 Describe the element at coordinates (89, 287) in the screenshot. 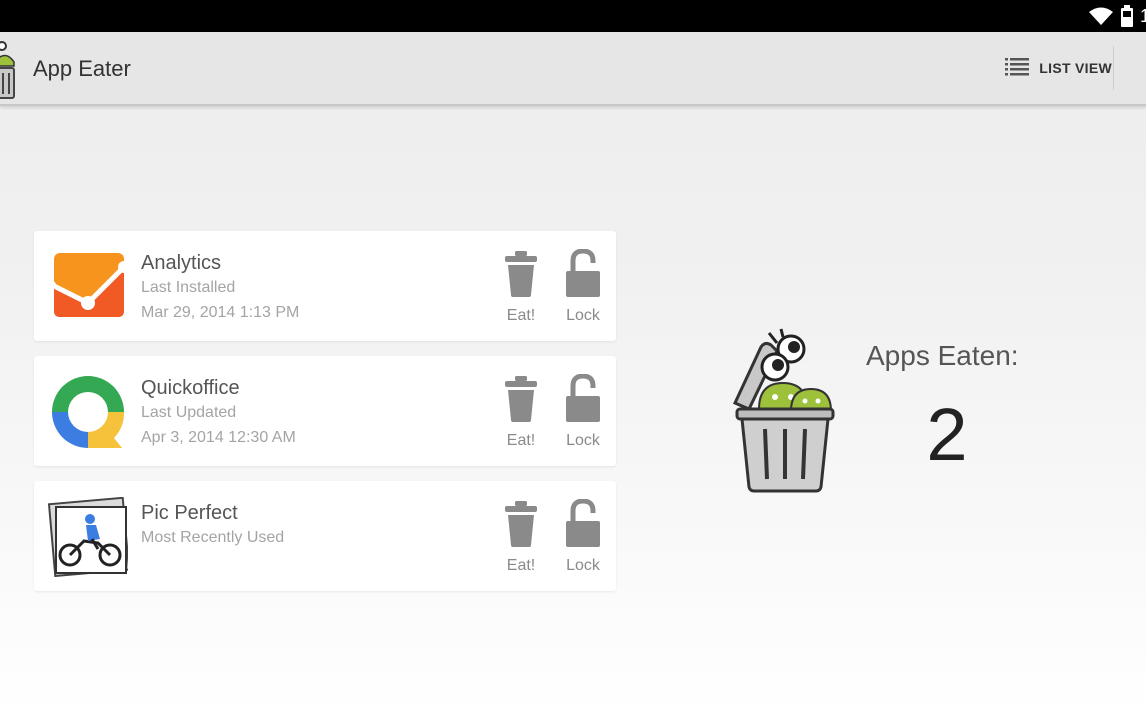

I see `analytics-icon` at that location.